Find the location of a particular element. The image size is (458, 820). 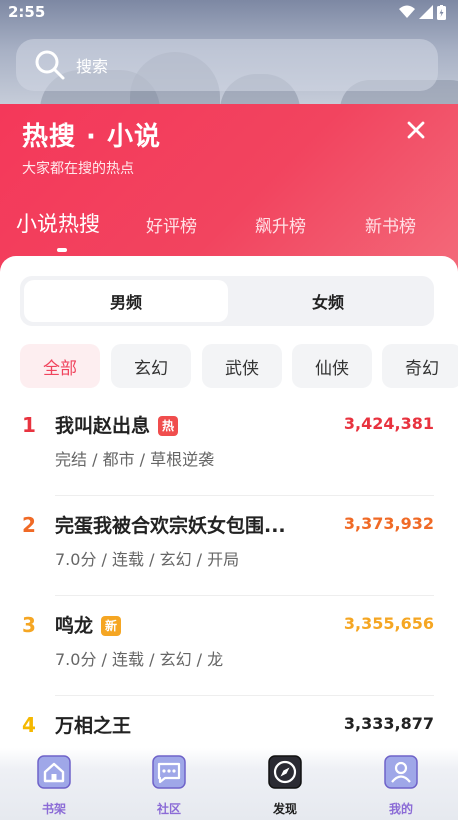

search-bar: 搜索 is located at coordinates (227, 65).